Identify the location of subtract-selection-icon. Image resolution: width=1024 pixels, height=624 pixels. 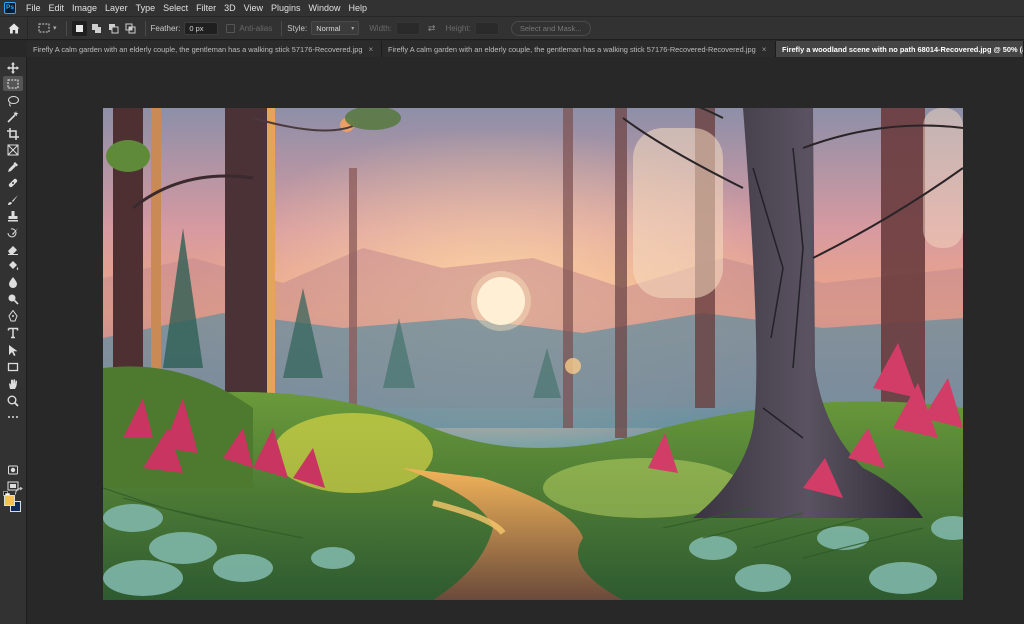
(113, 28).